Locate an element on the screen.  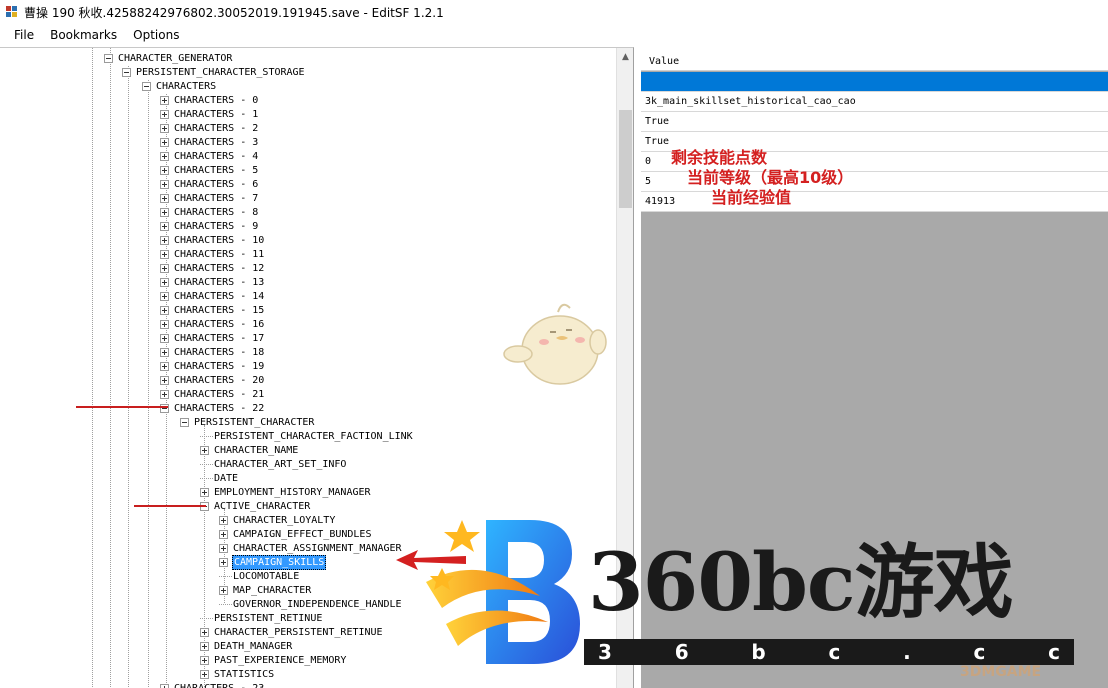
tree-node-characters-1: CHARACTERS - 1 is located at coordinates (209, 114).